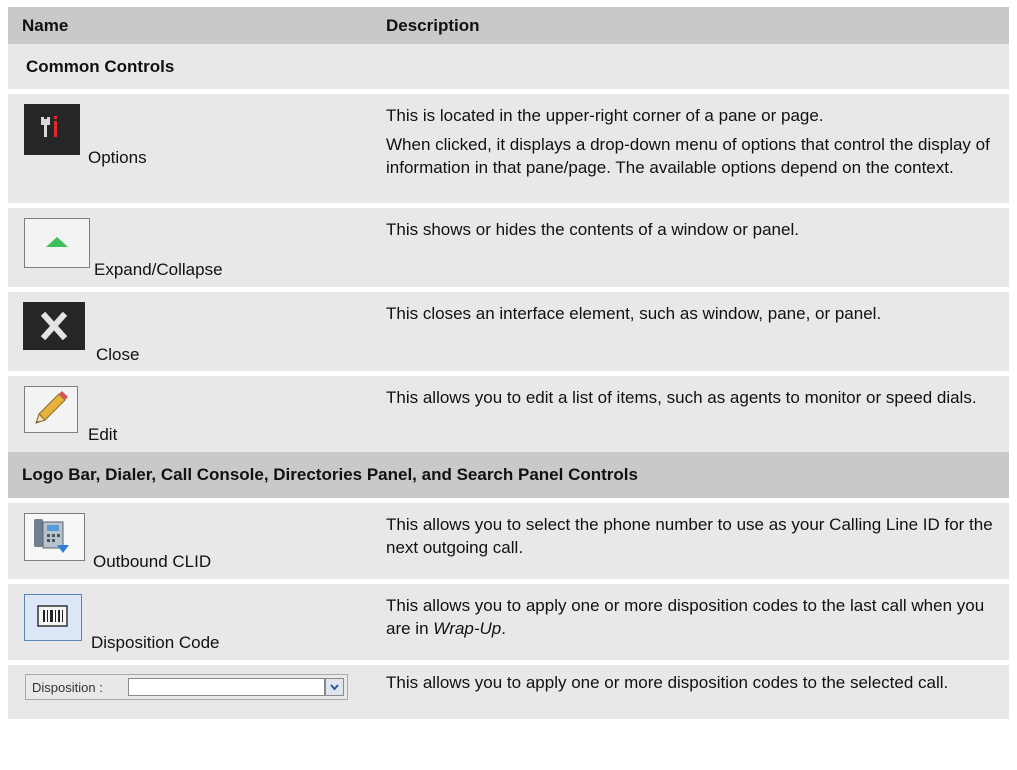 This screenshot has width=1017, height=770. What do you see at coordinates (57, 243) in the screenshot?
I see `expand-collapse-icon` at bounding box center [57, 243].